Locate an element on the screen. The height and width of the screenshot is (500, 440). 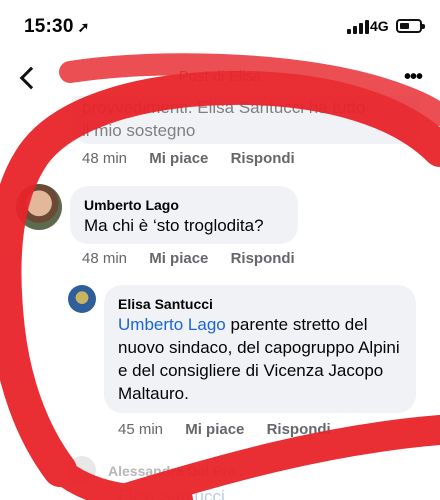
mention-link: Umberto Lago is located at coordinates (172, 324).